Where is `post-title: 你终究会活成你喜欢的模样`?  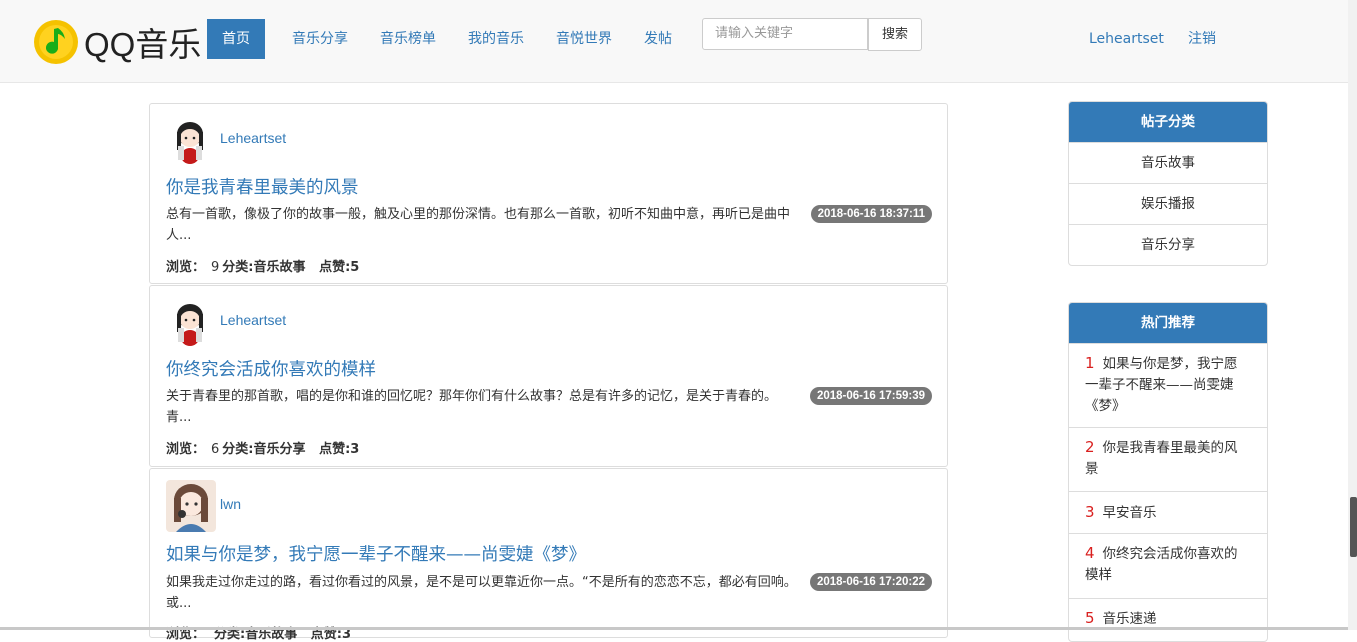 post-title: 你终究会活成你喜欢的模样 is located at coordinates (271, 368).